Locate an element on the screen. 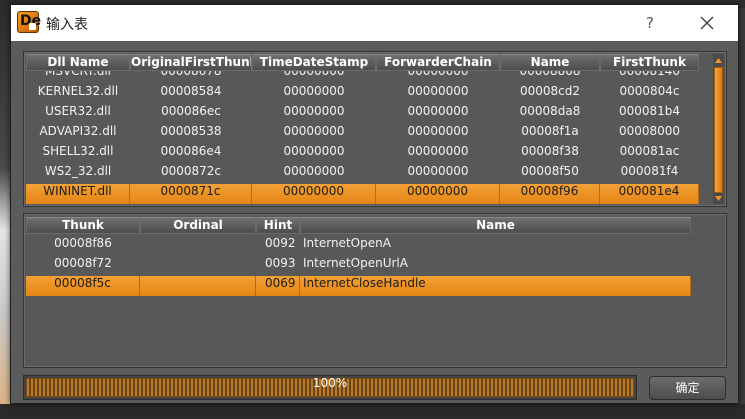  column-header: Ordinal is located at coordinates (198, 225).